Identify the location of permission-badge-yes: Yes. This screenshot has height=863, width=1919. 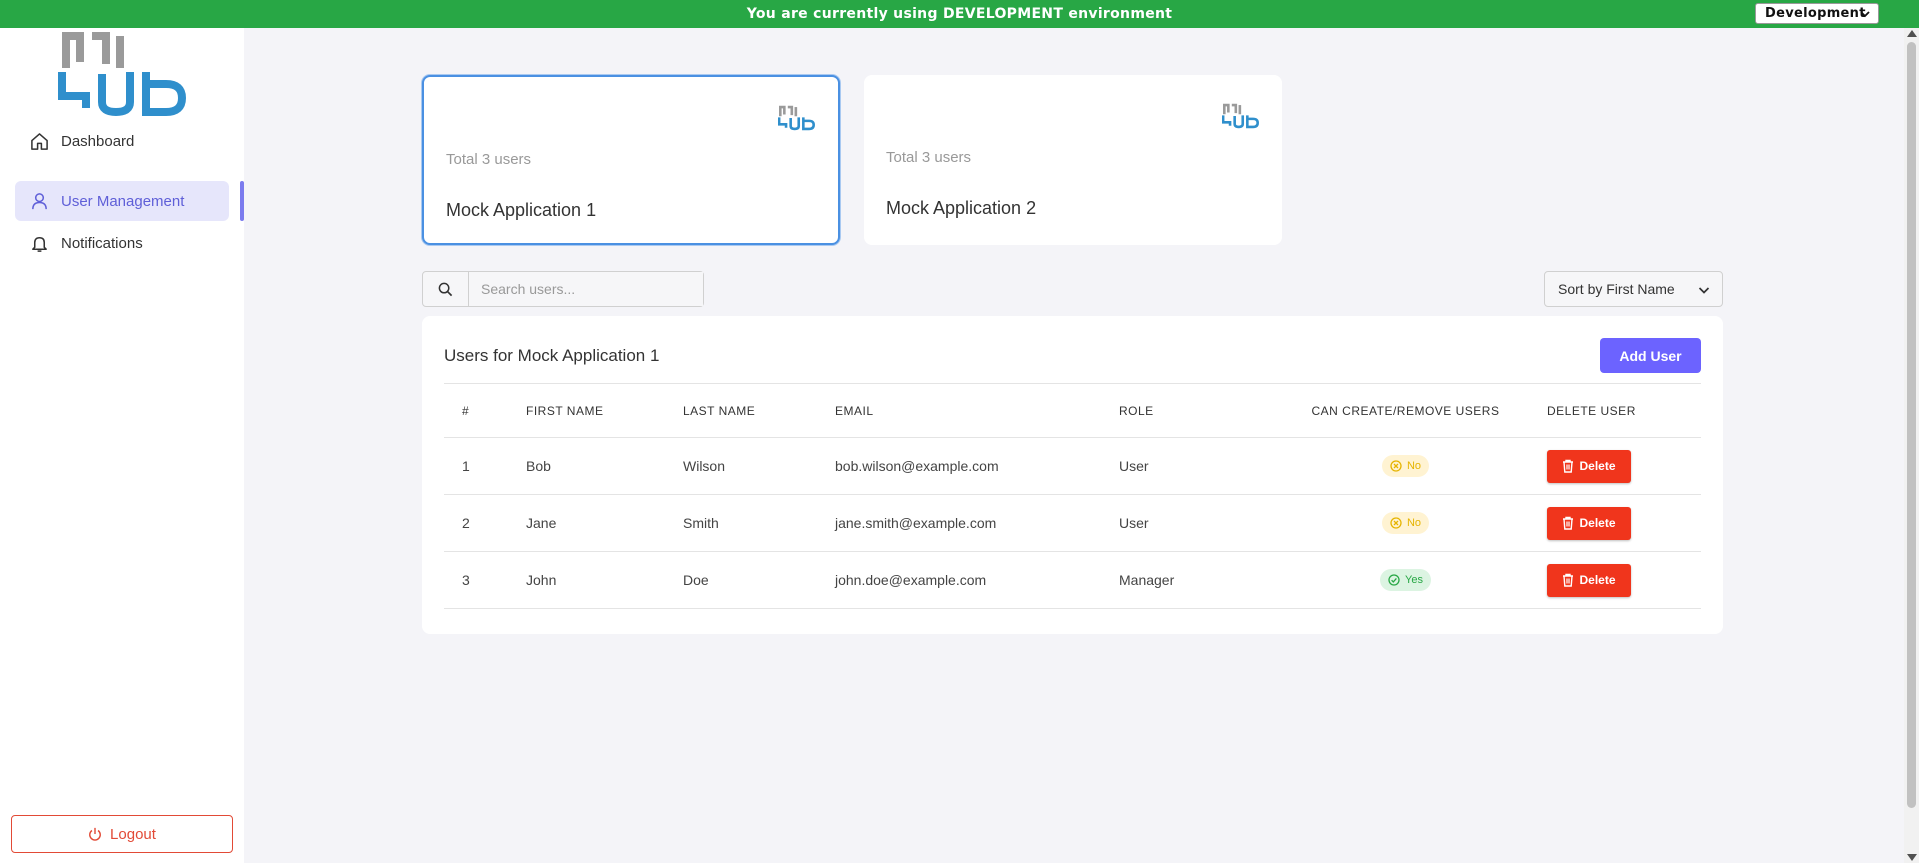
(1405, 580).